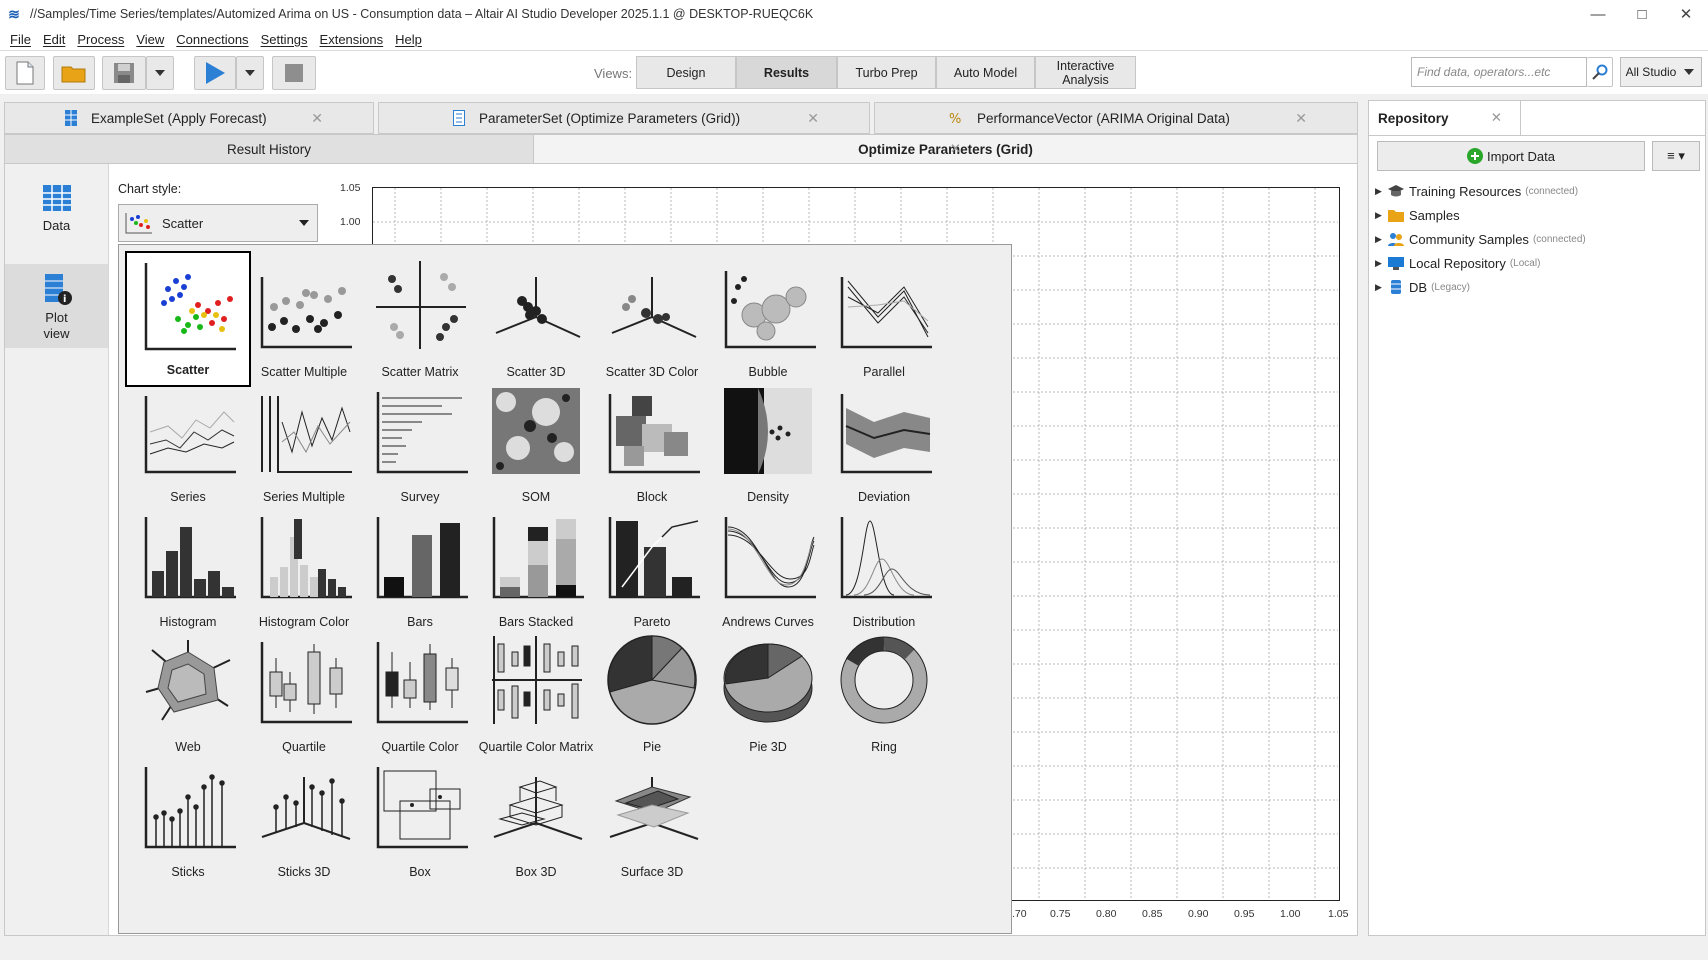 This screenshot has height=960, width=1708. I want to click on menu-file: File, so click(20, 39).